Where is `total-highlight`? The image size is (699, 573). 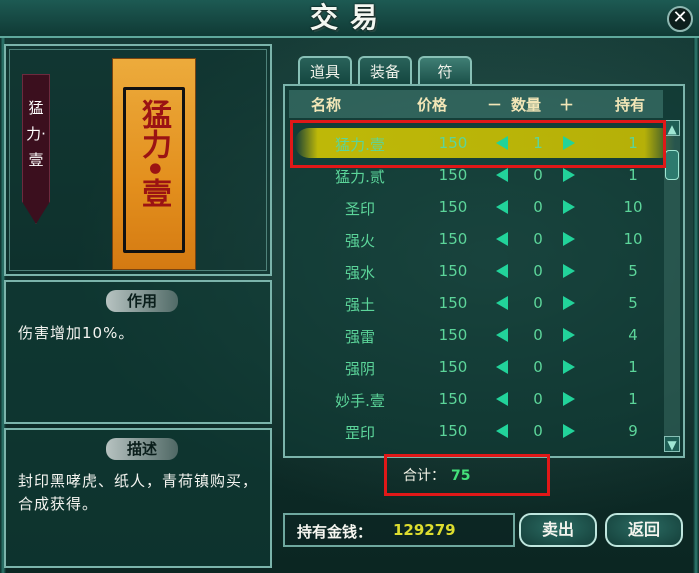 total-highlight is located at coordinates (467, 475).